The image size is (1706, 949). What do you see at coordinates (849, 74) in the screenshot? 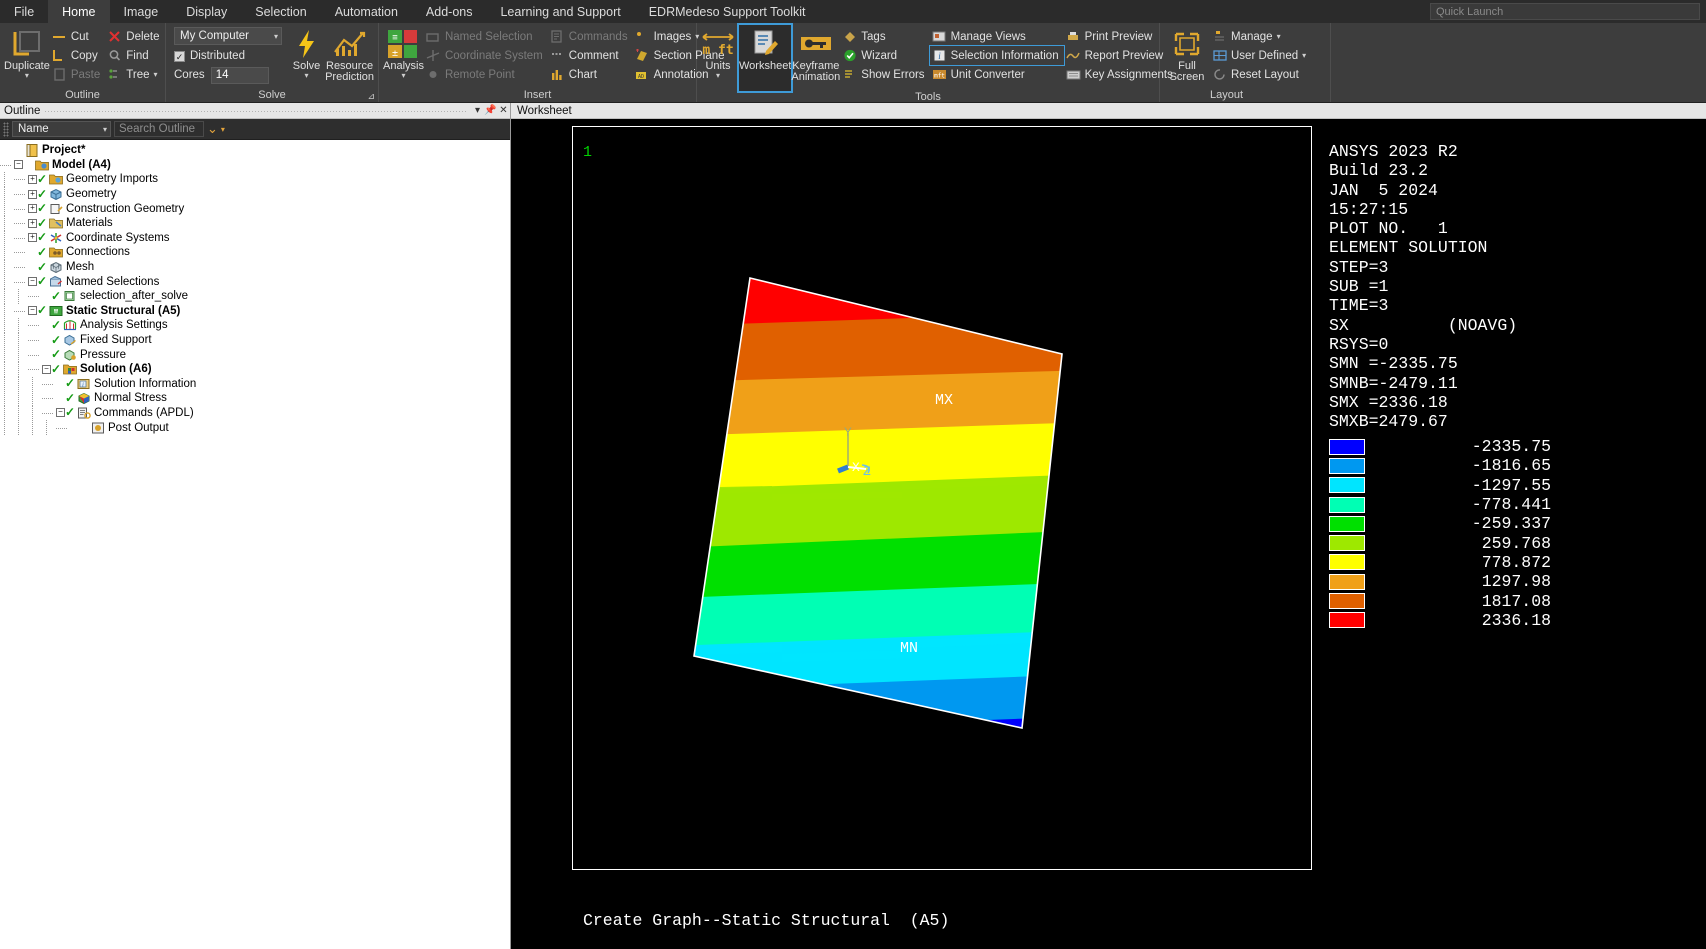
I see `show-errors-icon` at bounding box center [849, 74].